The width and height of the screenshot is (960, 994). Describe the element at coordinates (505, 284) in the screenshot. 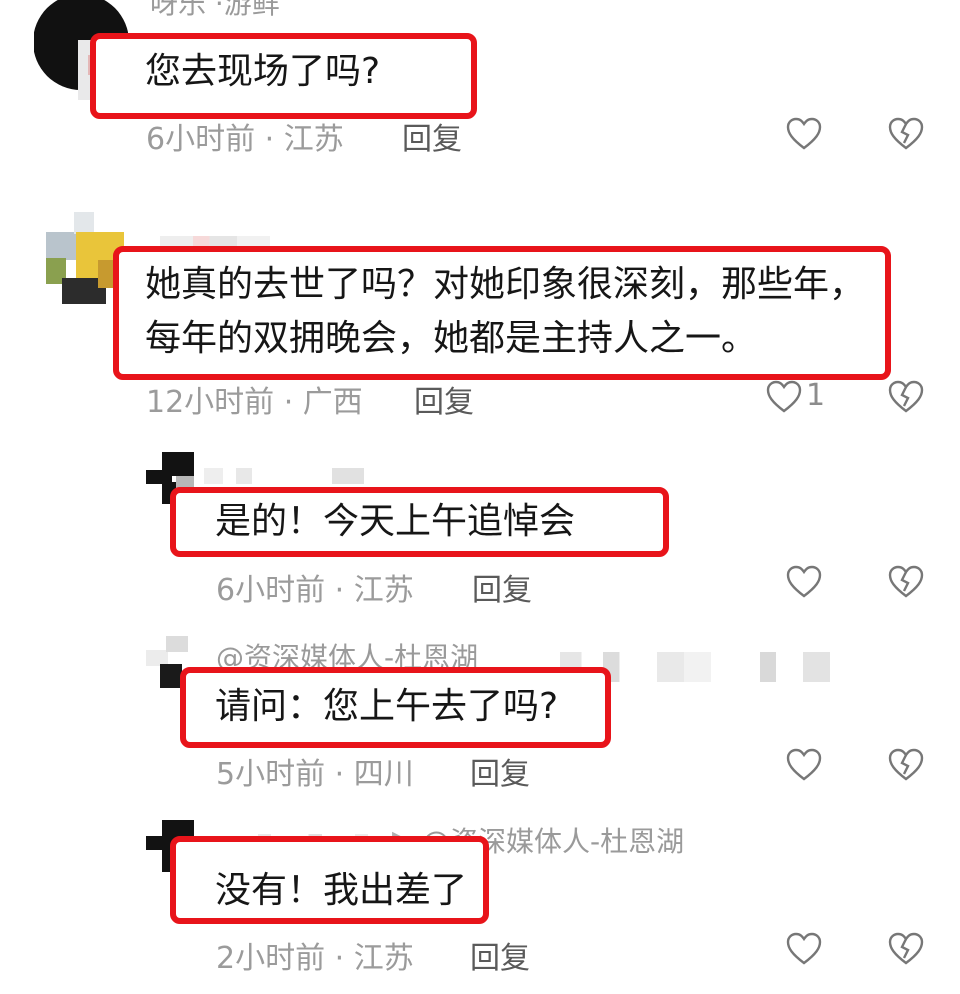

I see `comment-text-line1: 她真的去世了吗？对她印象很深刻，那些年，` at that location.